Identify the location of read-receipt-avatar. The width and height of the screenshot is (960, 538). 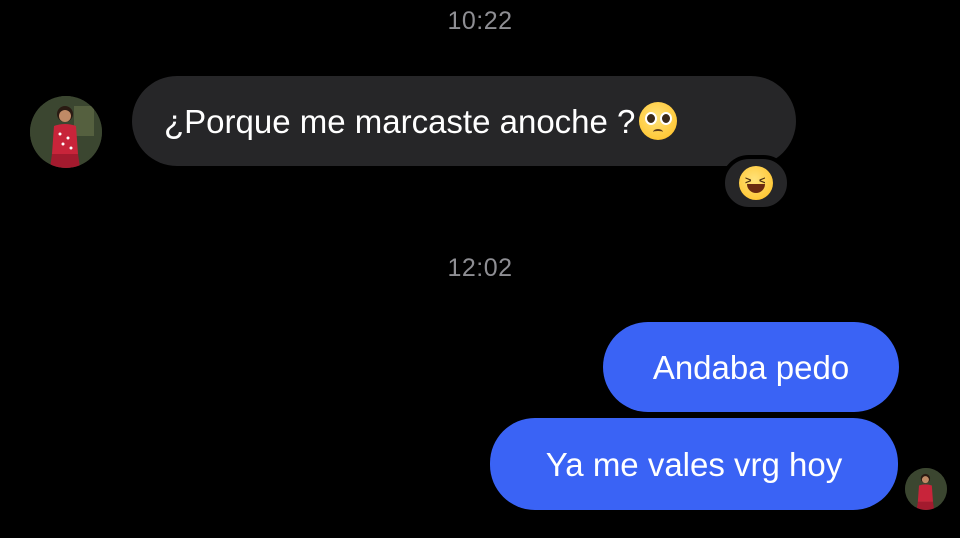
(926, 489).